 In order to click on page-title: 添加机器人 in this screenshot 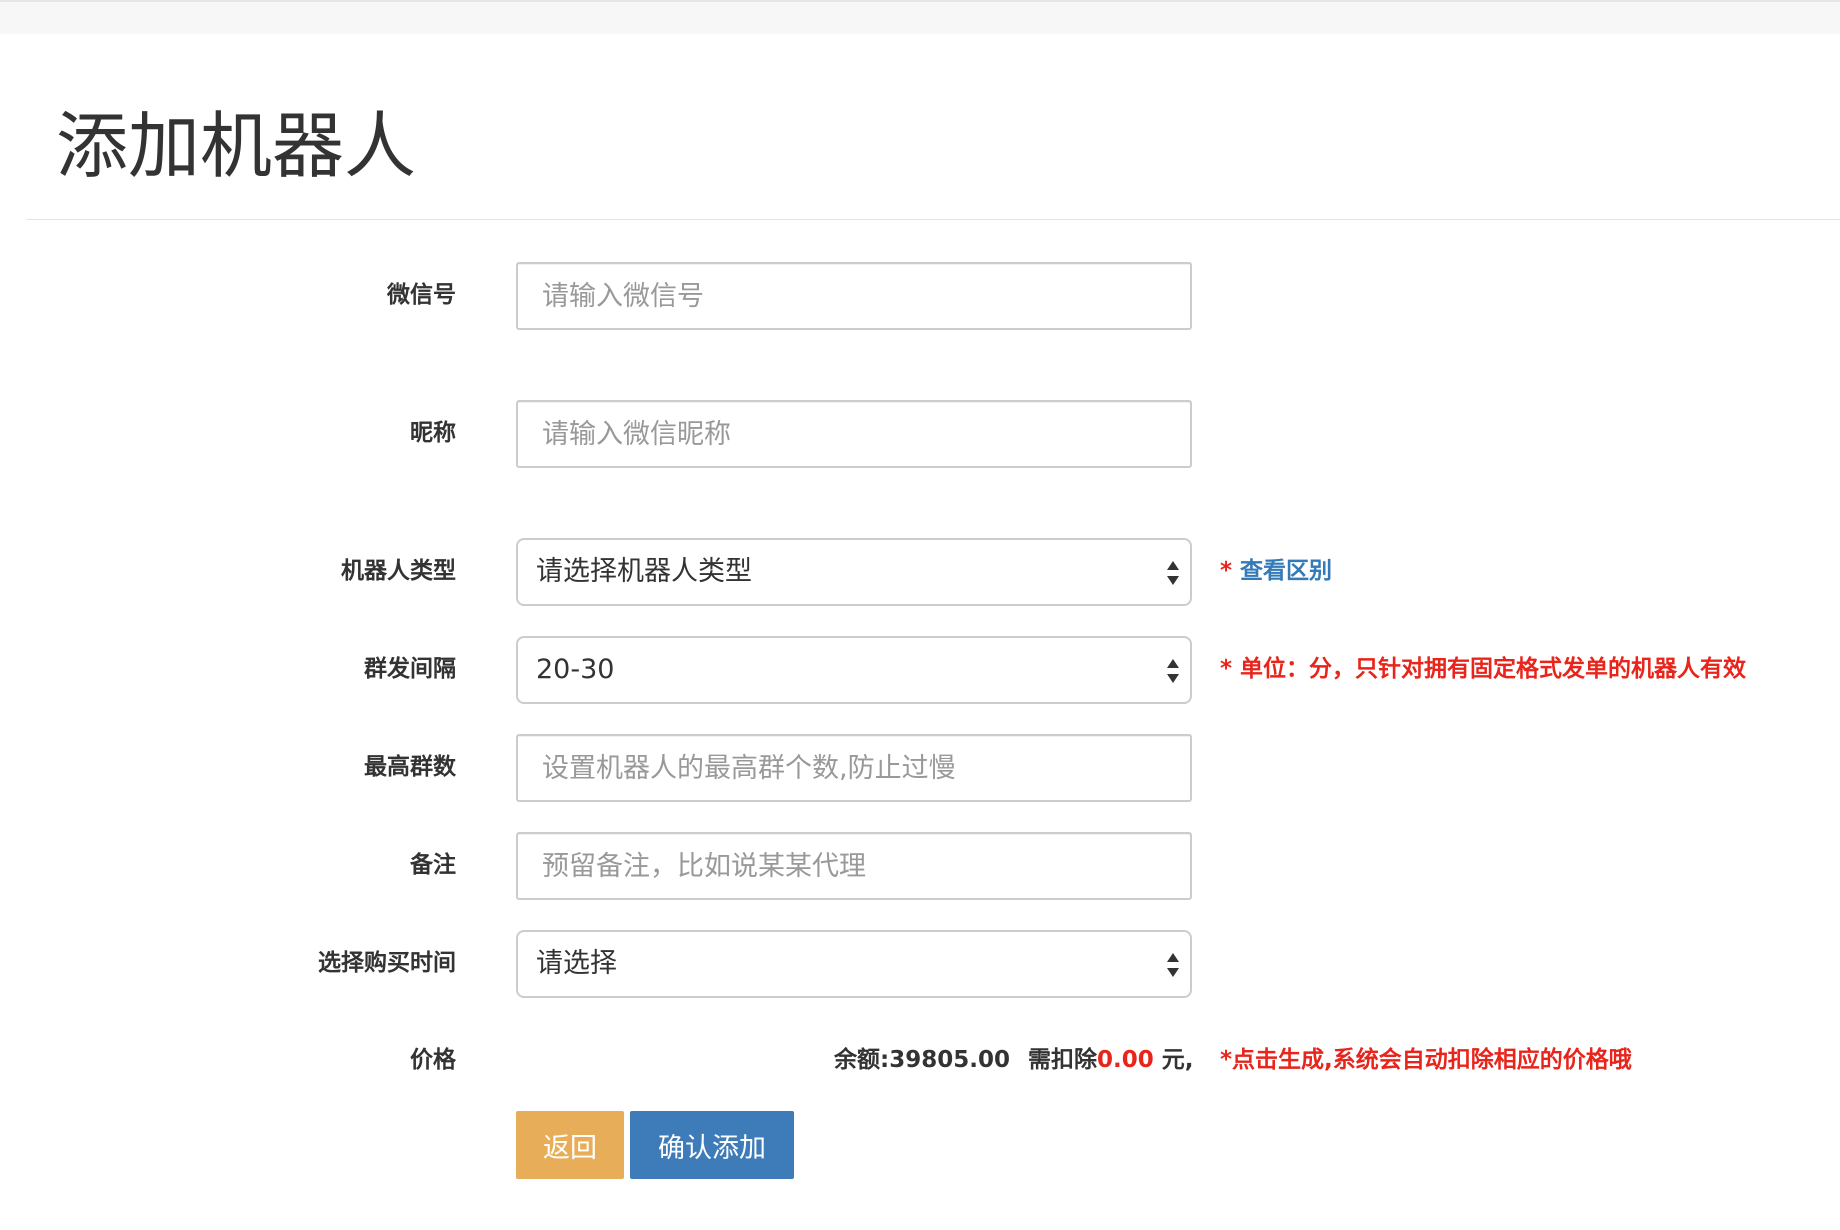, I will do `click(236, 146)`.